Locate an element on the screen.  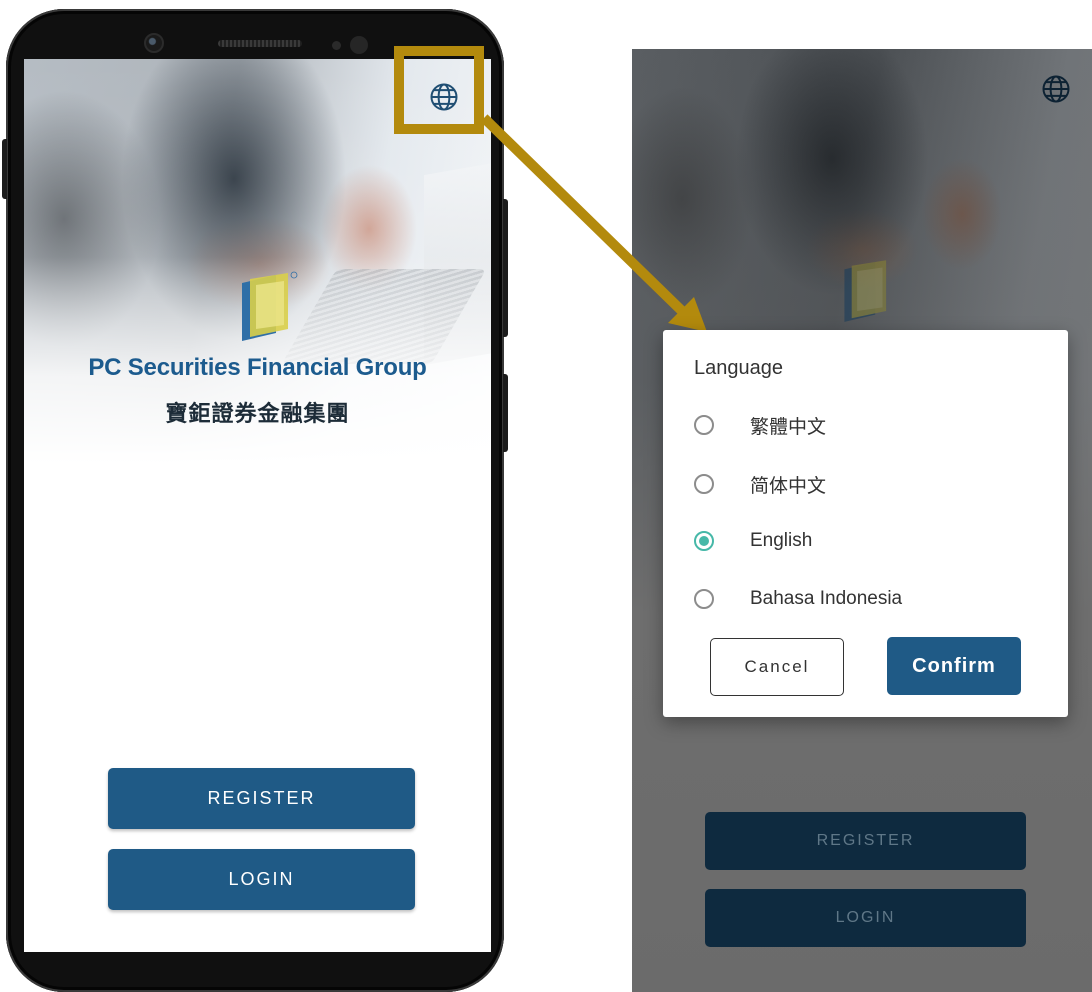
login-button-dimmed: LOGIN is located at coordinates (865, 918).